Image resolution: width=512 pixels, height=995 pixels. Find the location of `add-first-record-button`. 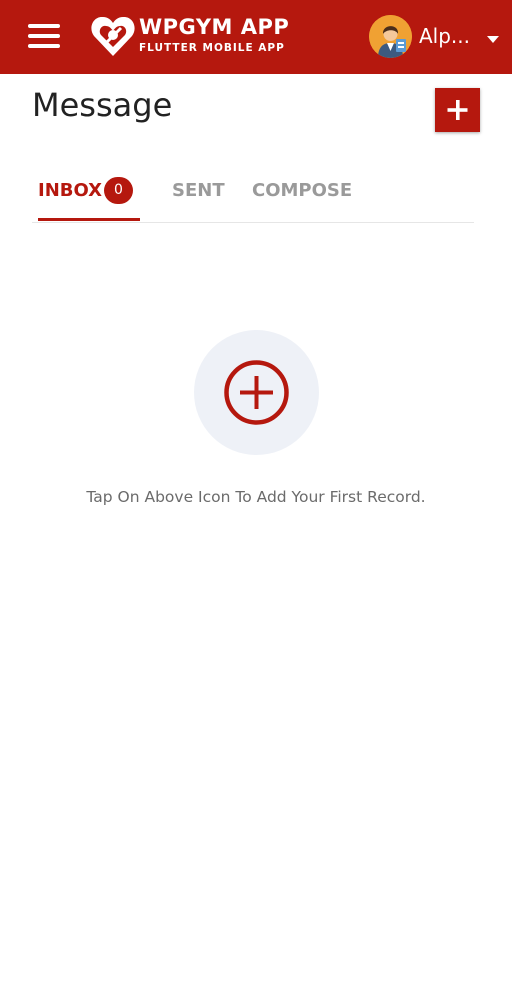

add-first-record-button is located at coordinates (256, 392).